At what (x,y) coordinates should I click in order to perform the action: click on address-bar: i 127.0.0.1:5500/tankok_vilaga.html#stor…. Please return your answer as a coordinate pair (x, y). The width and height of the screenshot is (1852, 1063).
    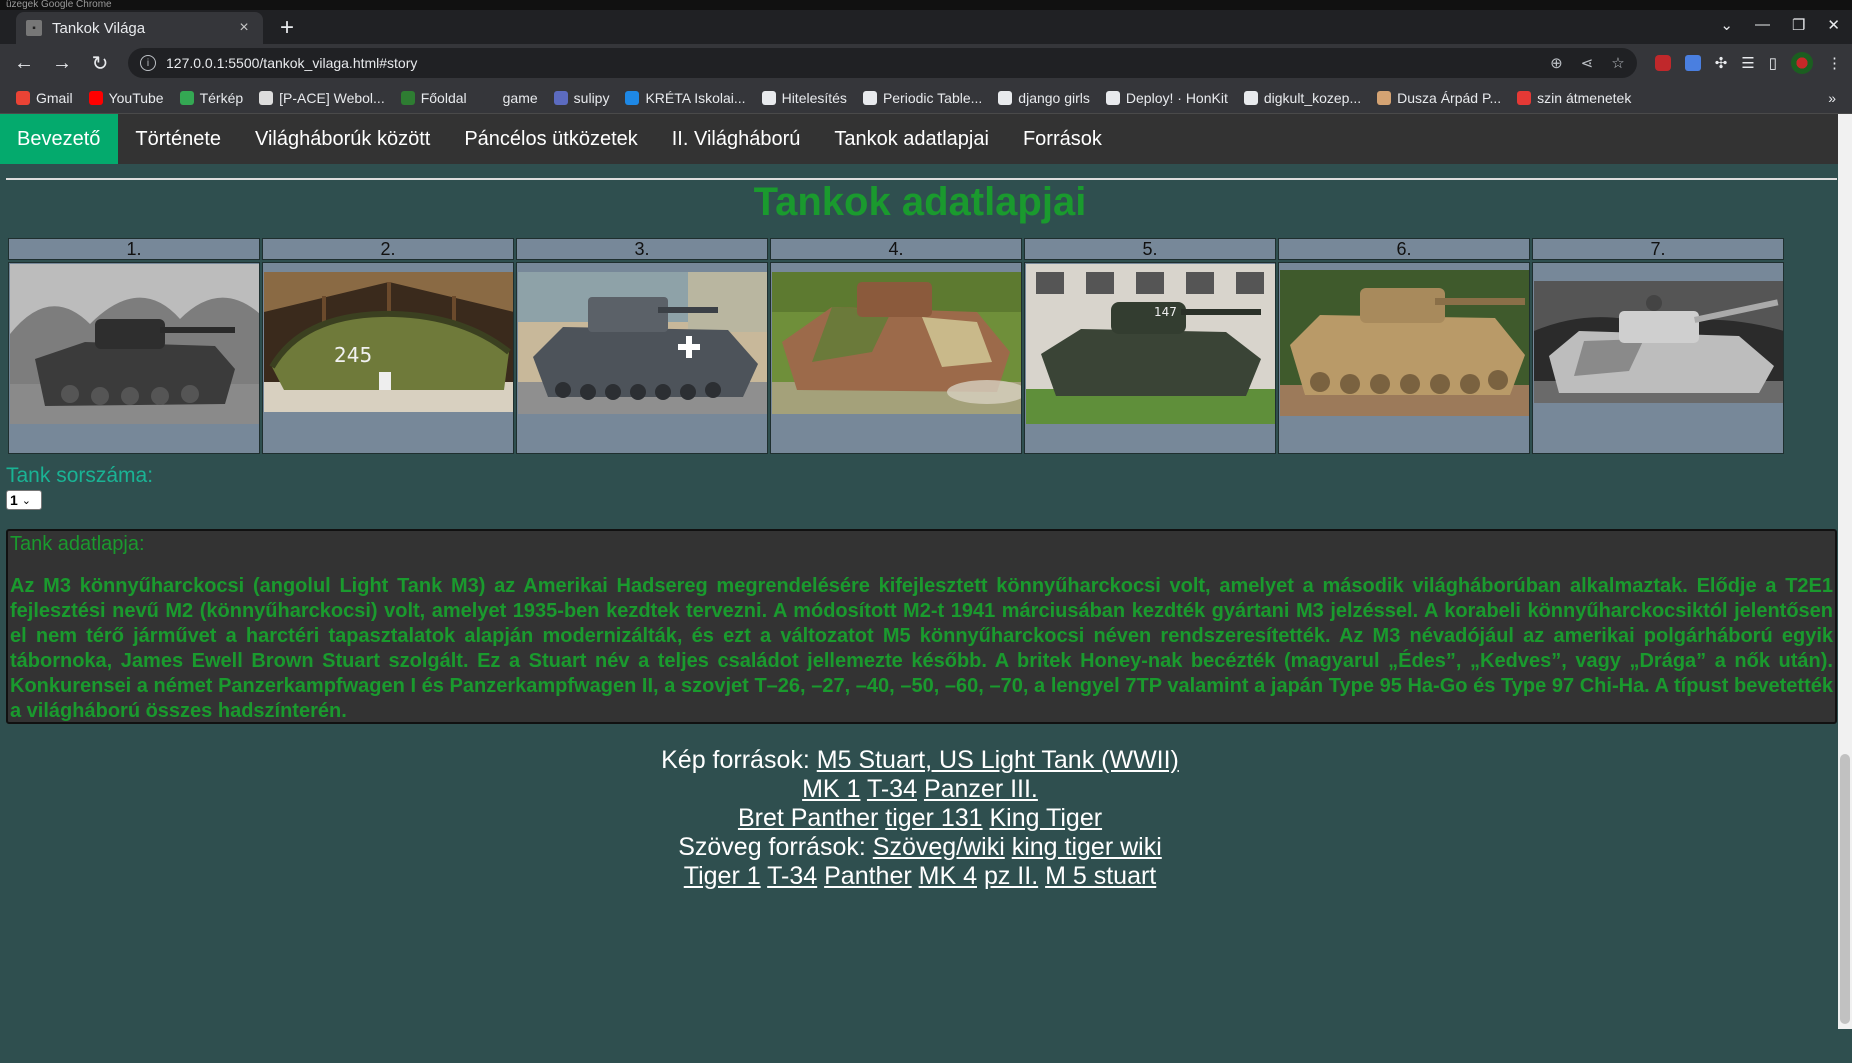
    Looking at the image, I should click on (882, 63).